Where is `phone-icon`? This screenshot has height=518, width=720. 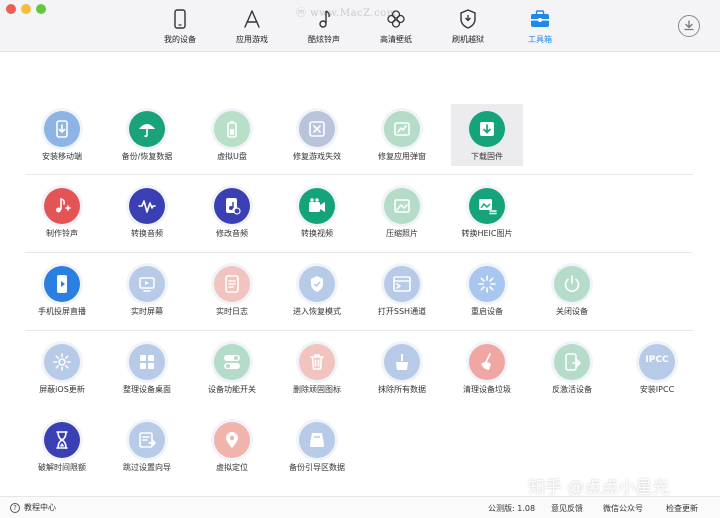 phone-icon is located at coordinates (180, 19).